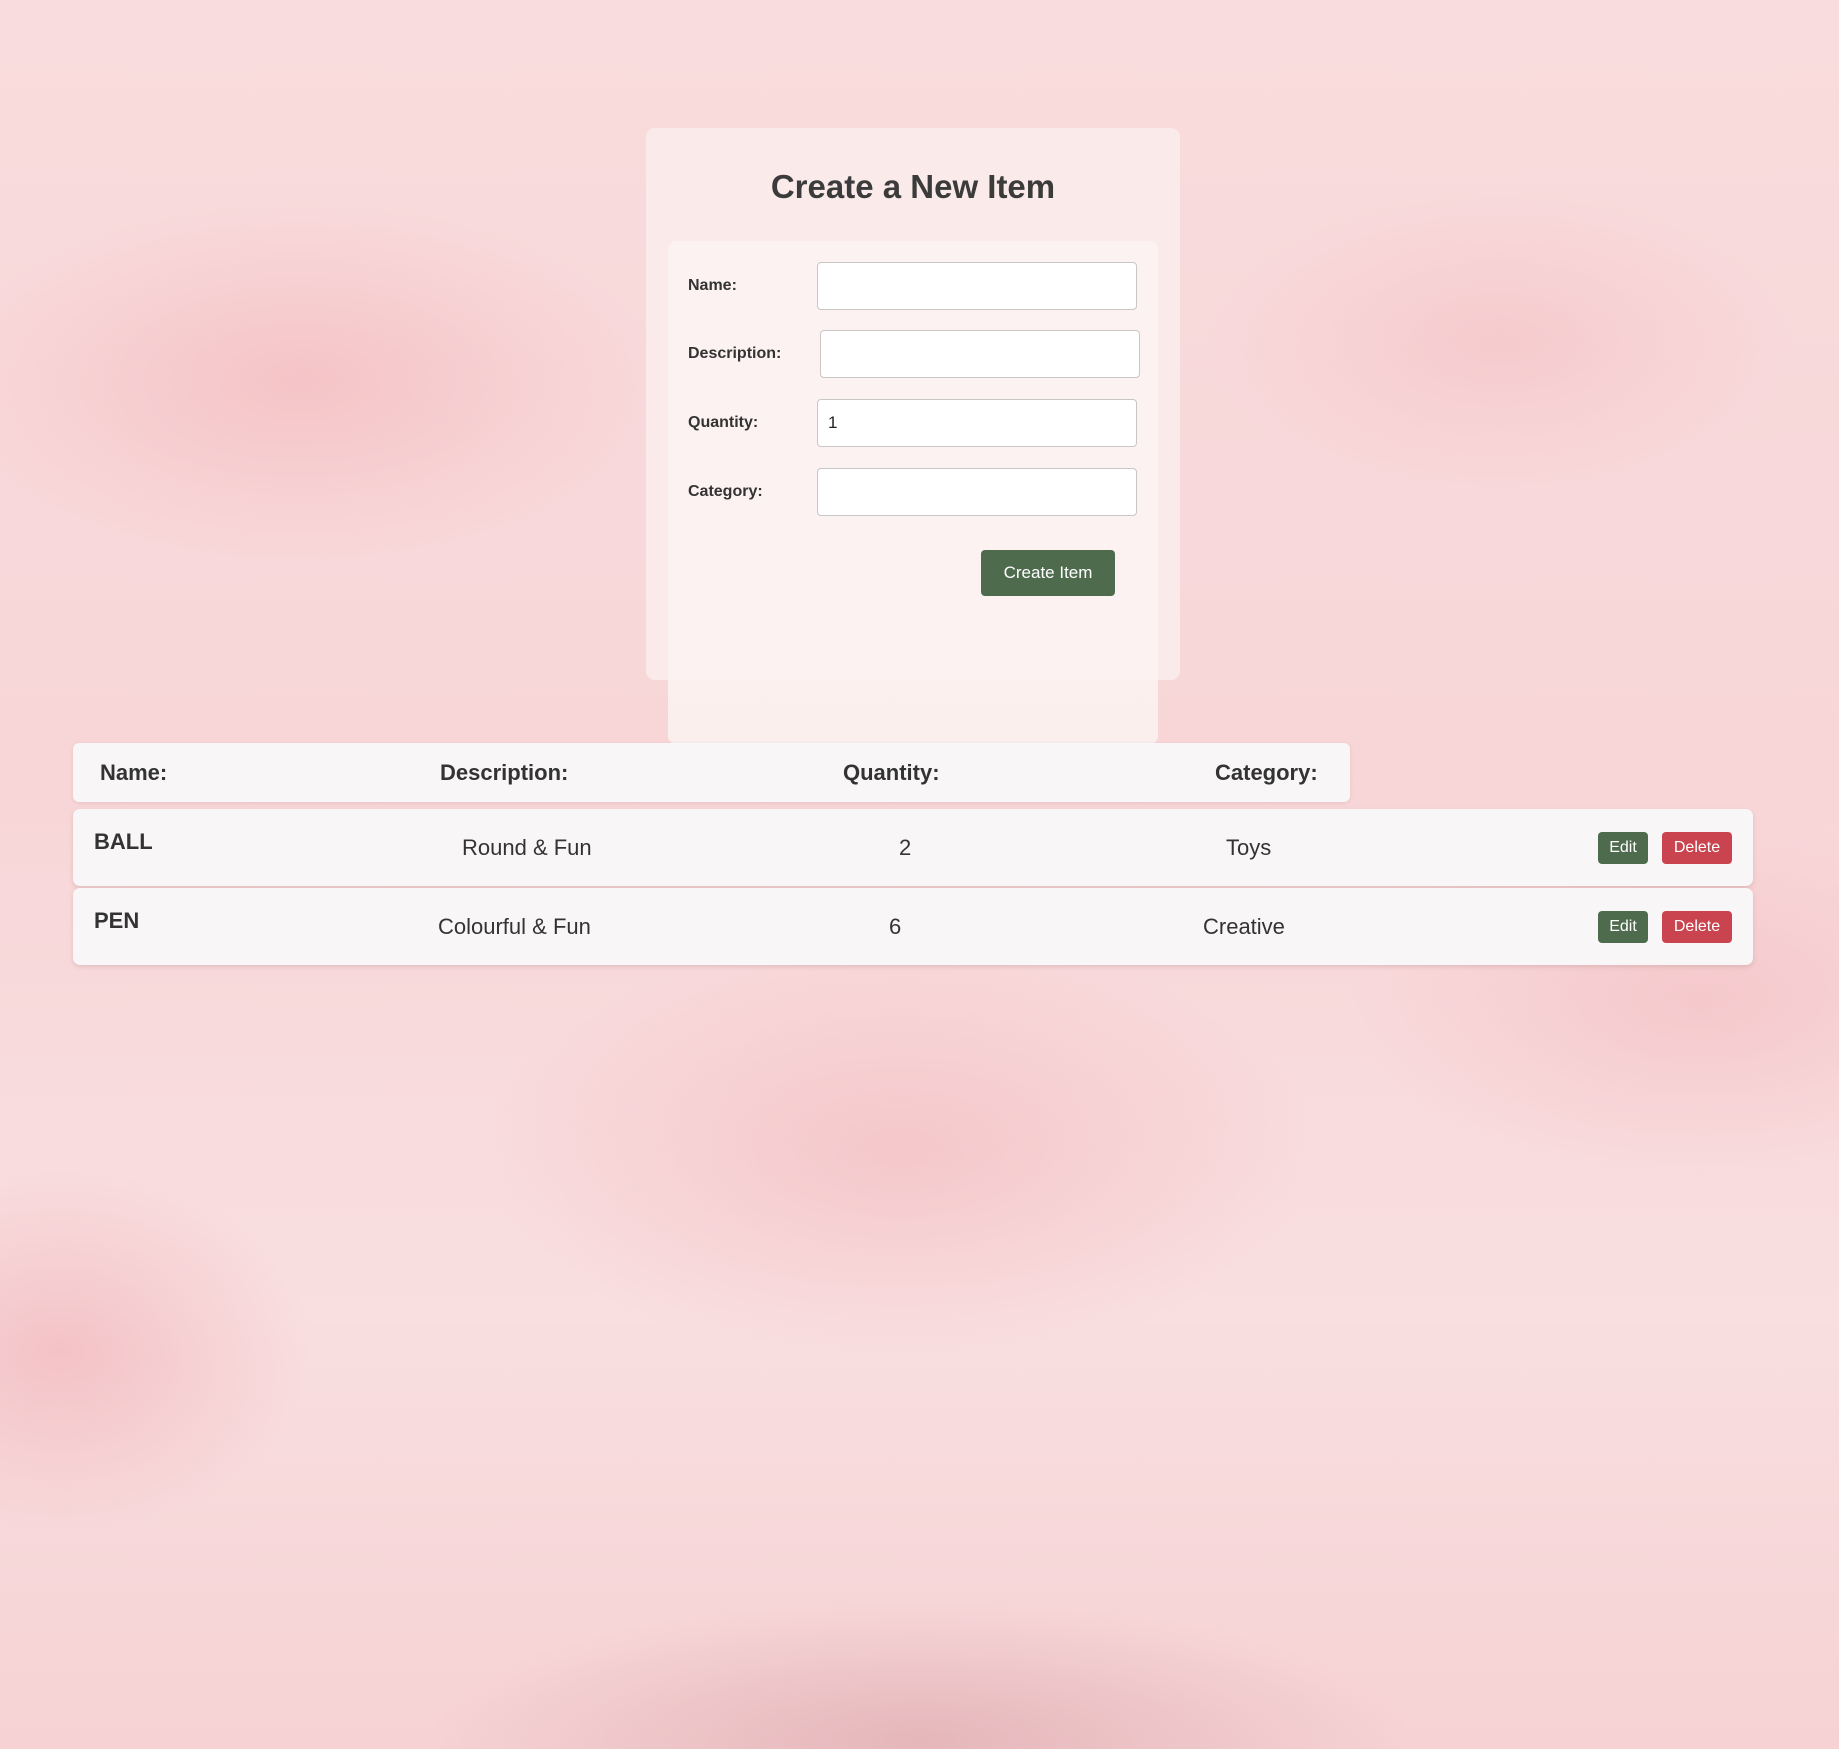 This screenshot has width=1839, height=1749. I want to click on row-category: Toys, so click(1249, 847).